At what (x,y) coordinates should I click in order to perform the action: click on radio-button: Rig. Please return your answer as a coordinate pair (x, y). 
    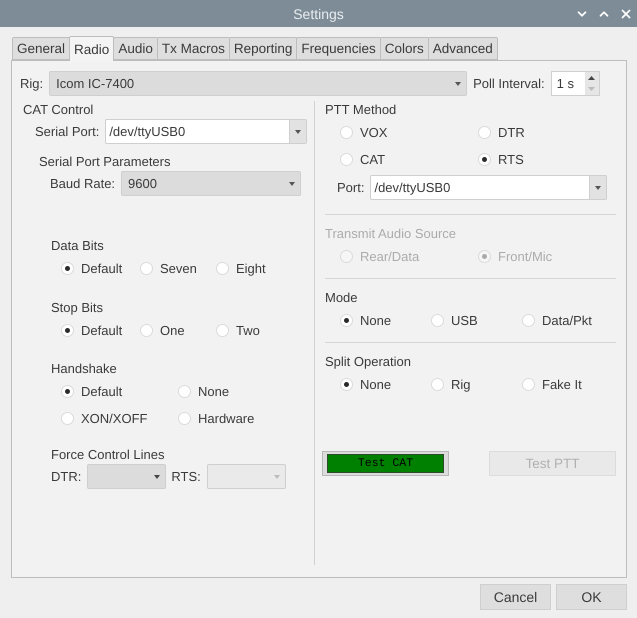
    Looking at the image, I should click on (451, 384).